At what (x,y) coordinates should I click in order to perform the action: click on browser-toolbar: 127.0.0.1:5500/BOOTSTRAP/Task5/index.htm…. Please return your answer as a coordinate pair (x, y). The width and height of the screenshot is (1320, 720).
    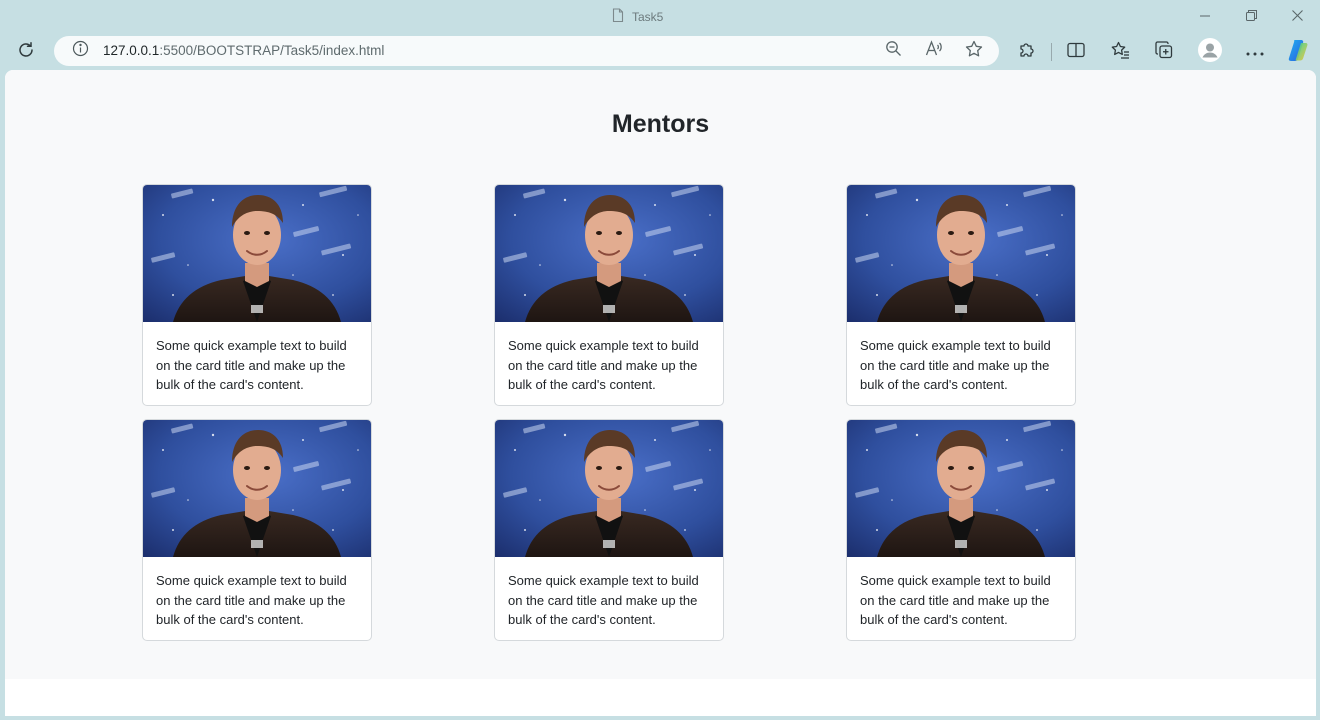
    Looking at the image, I should click on (660, 51).